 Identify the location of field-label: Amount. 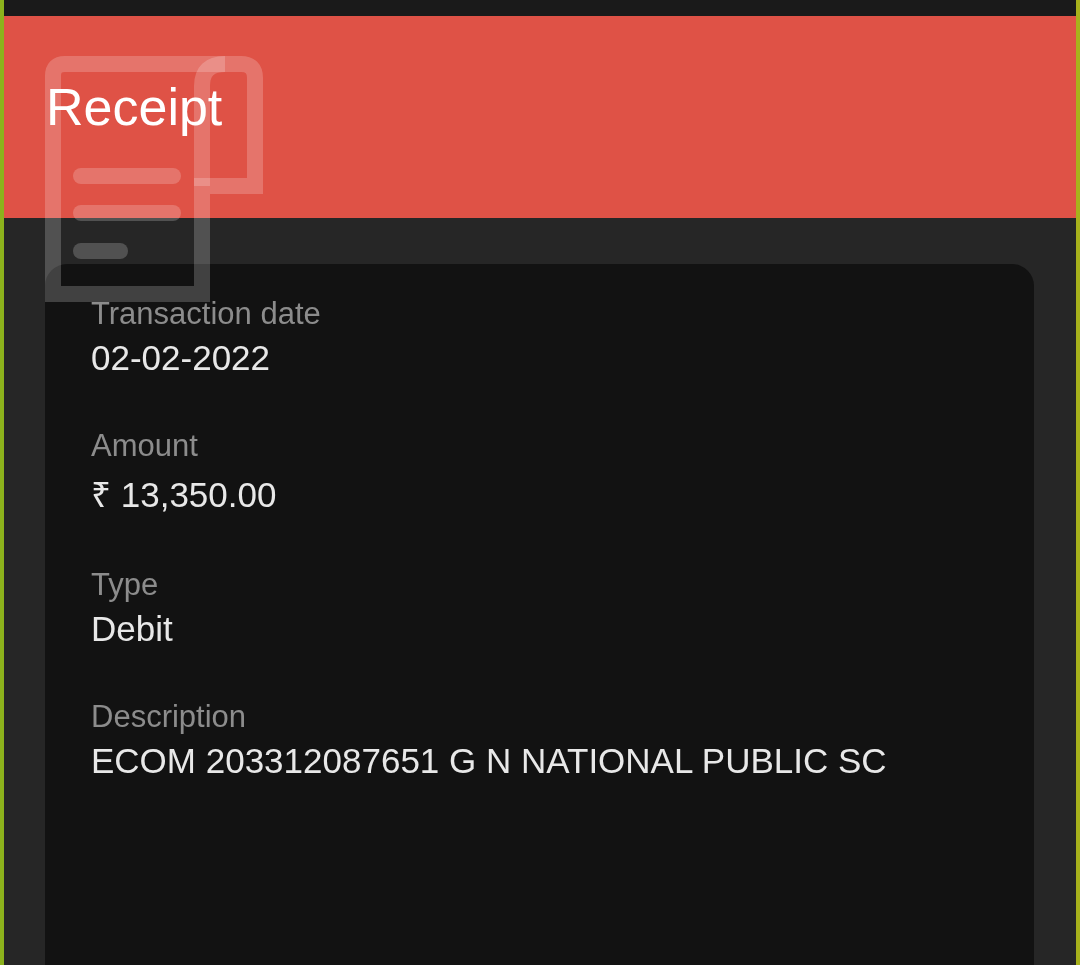
(145, 446).